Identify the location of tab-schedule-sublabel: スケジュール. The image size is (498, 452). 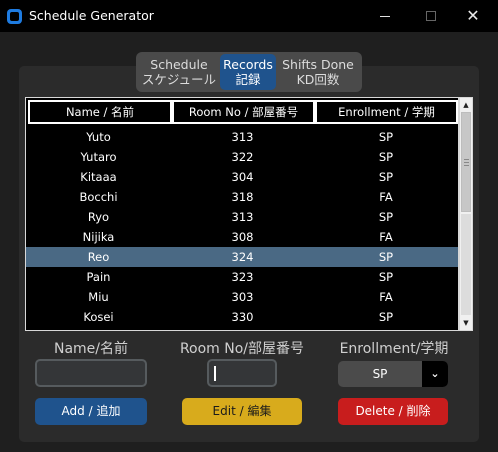
(179, 79).